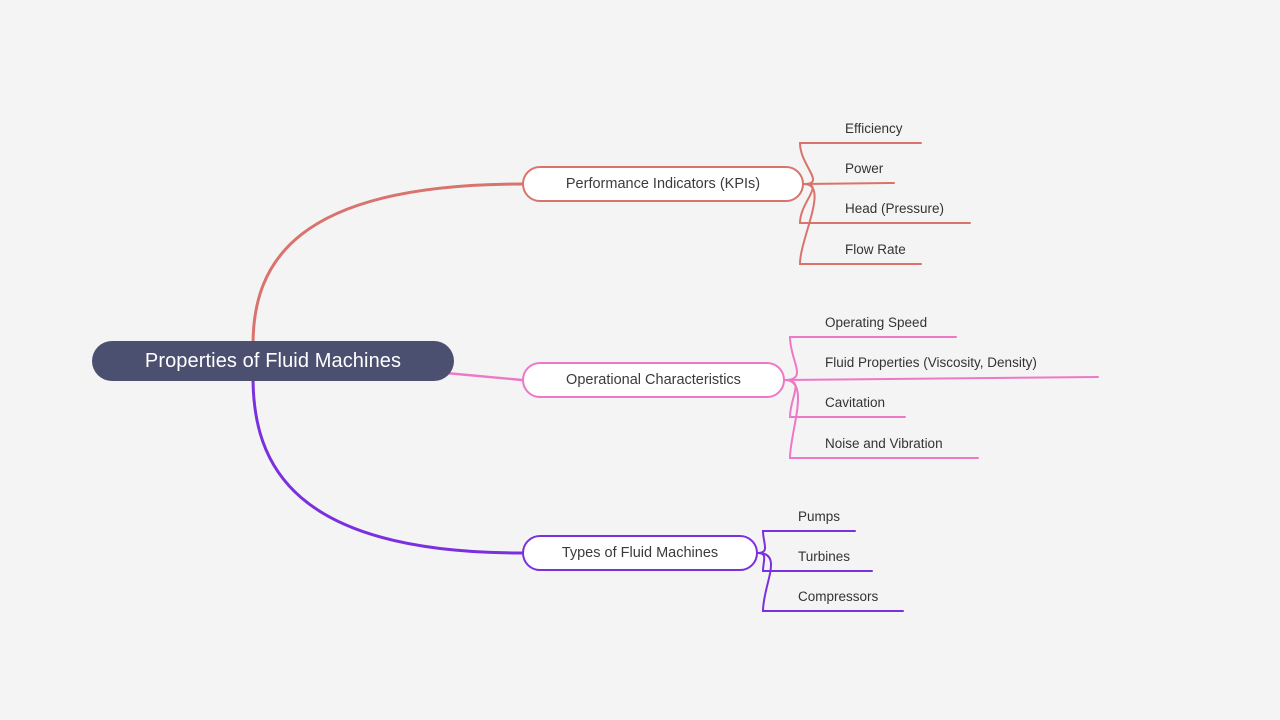 The image size is (1280, 720). I want to click on leaf-node-efficiency: Efficiency, so click(874, 129).